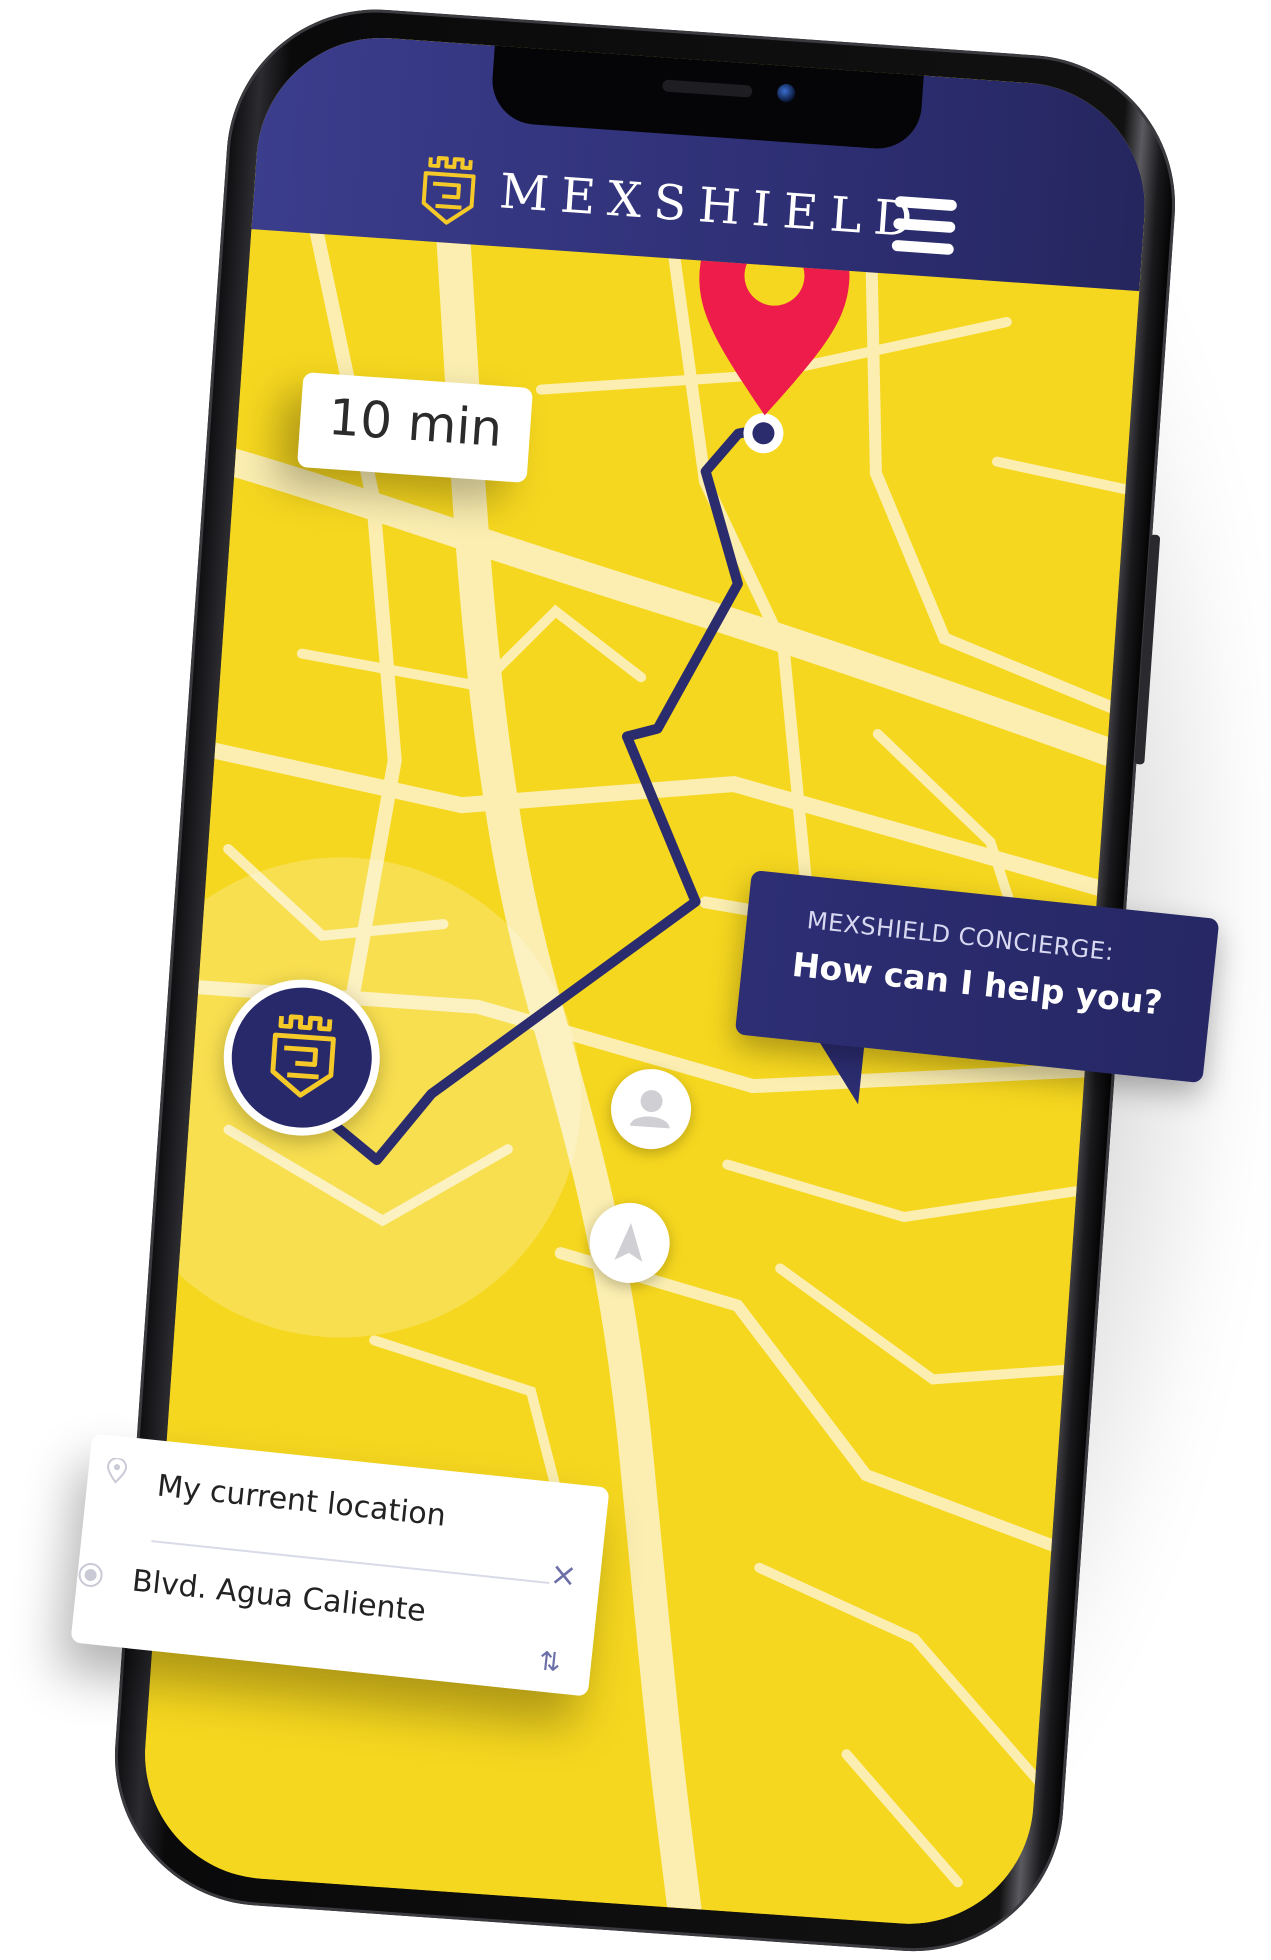 The width and height of the screenshot is (1271, 1960). I want to click on speaker-grille, so click(707, 88).